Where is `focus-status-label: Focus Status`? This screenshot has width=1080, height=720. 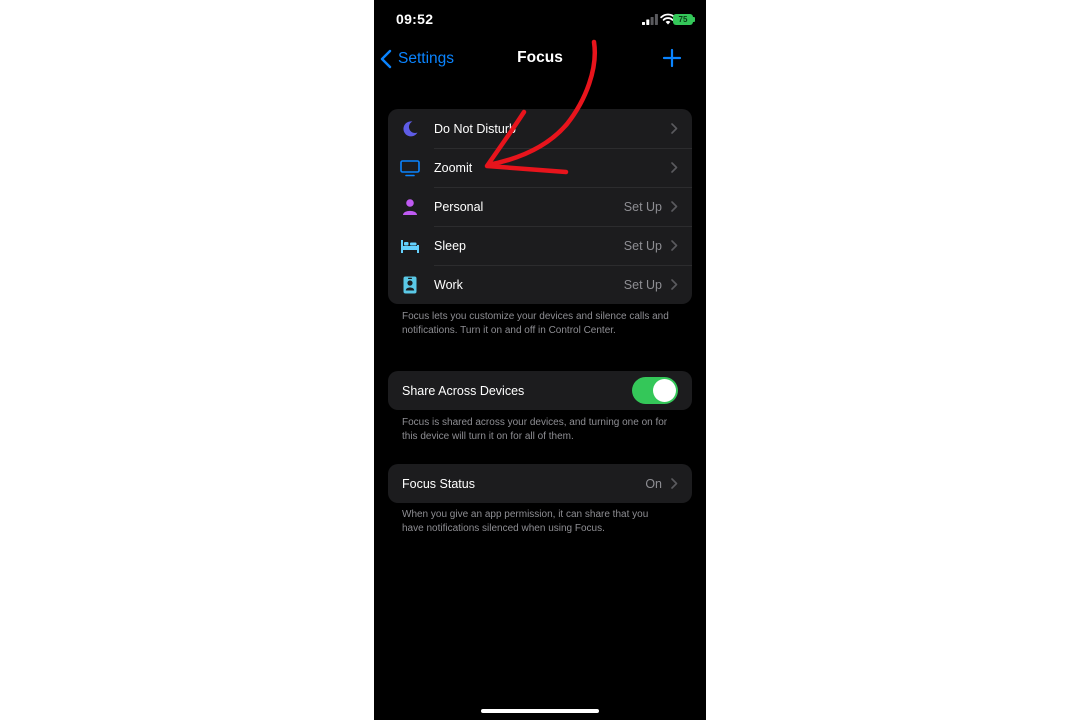 focus-status-label: Focus Status is located at coordinates (438, 483).